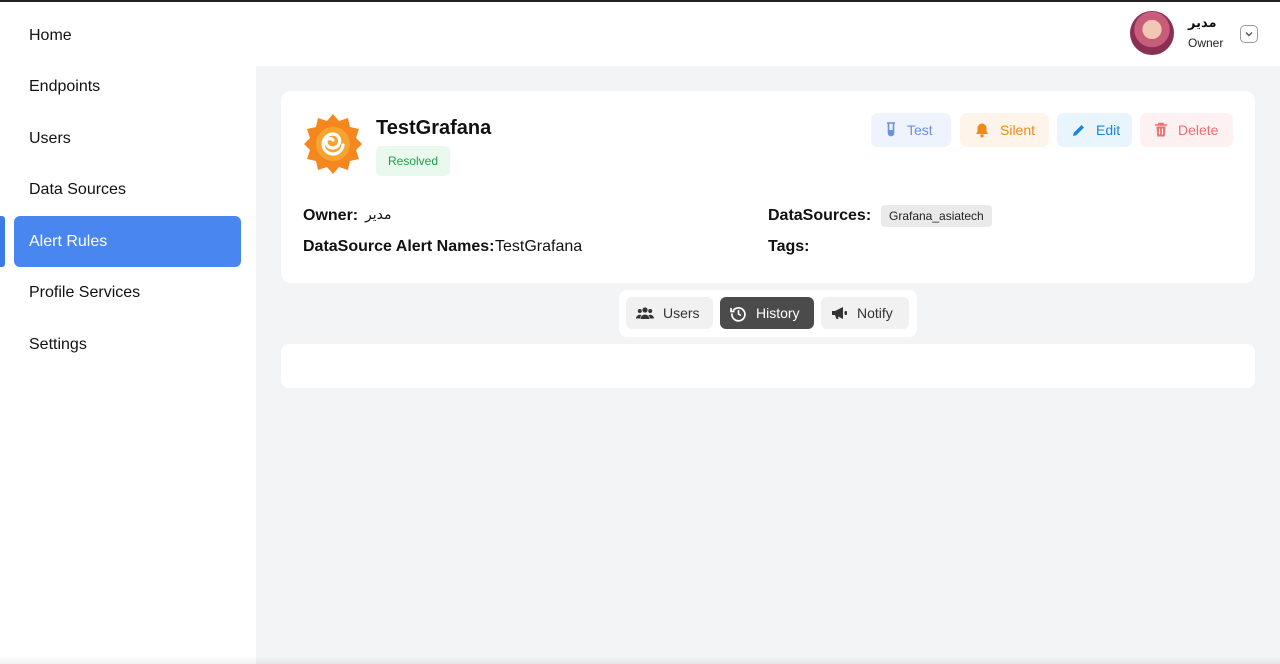 The height and width of the screenshot is (664, 1280). What do you see at coordinates (399, 246) in the screenshot?
I see `alert-names-label: DataSource Alert Names:` at bounding box center [399, 246].